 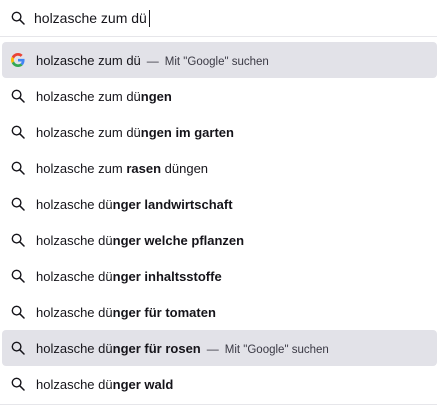 I want to click on suggestion-text: holzasche zum dü — Mit "Google" suchen, so click(x=236, y=60).